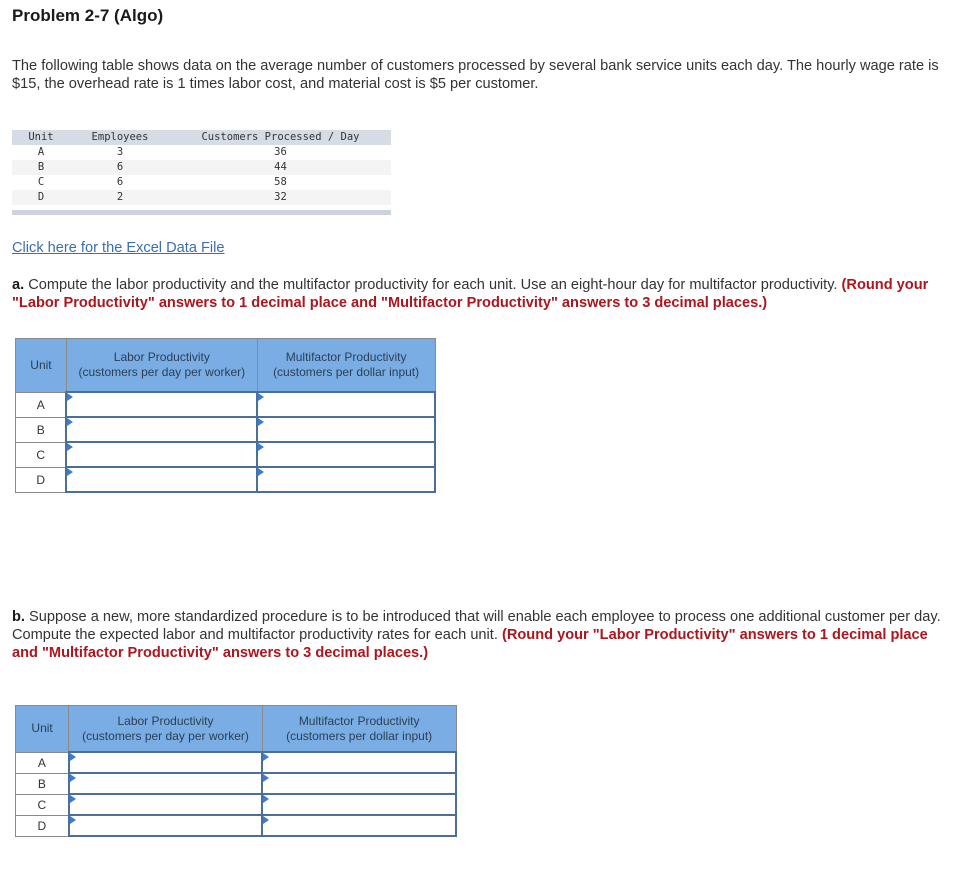 Image resolution: width=958 pixels, height=875 pixels. I want to click on unit-value: D, so click(41, 197).